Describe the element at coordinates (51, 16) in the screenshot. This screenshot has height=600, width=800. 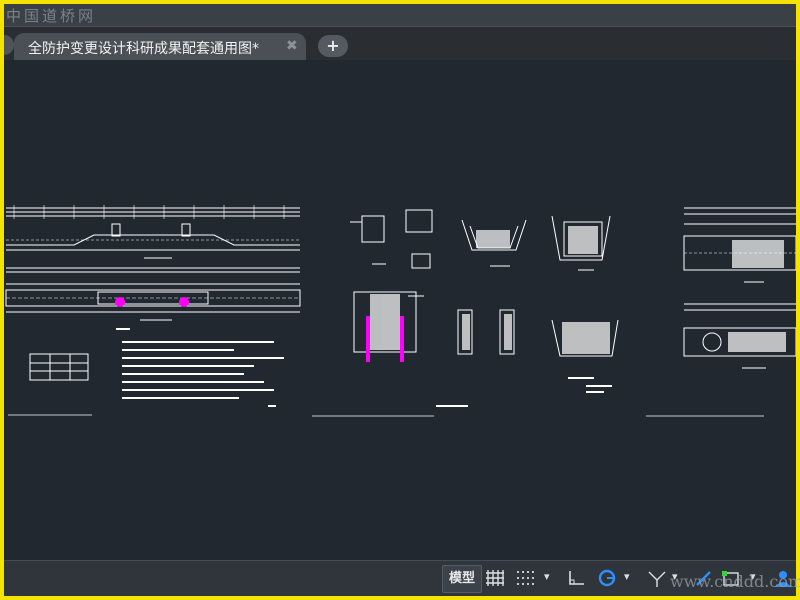
I see `watermark-top: 中国道桥网` at that location.